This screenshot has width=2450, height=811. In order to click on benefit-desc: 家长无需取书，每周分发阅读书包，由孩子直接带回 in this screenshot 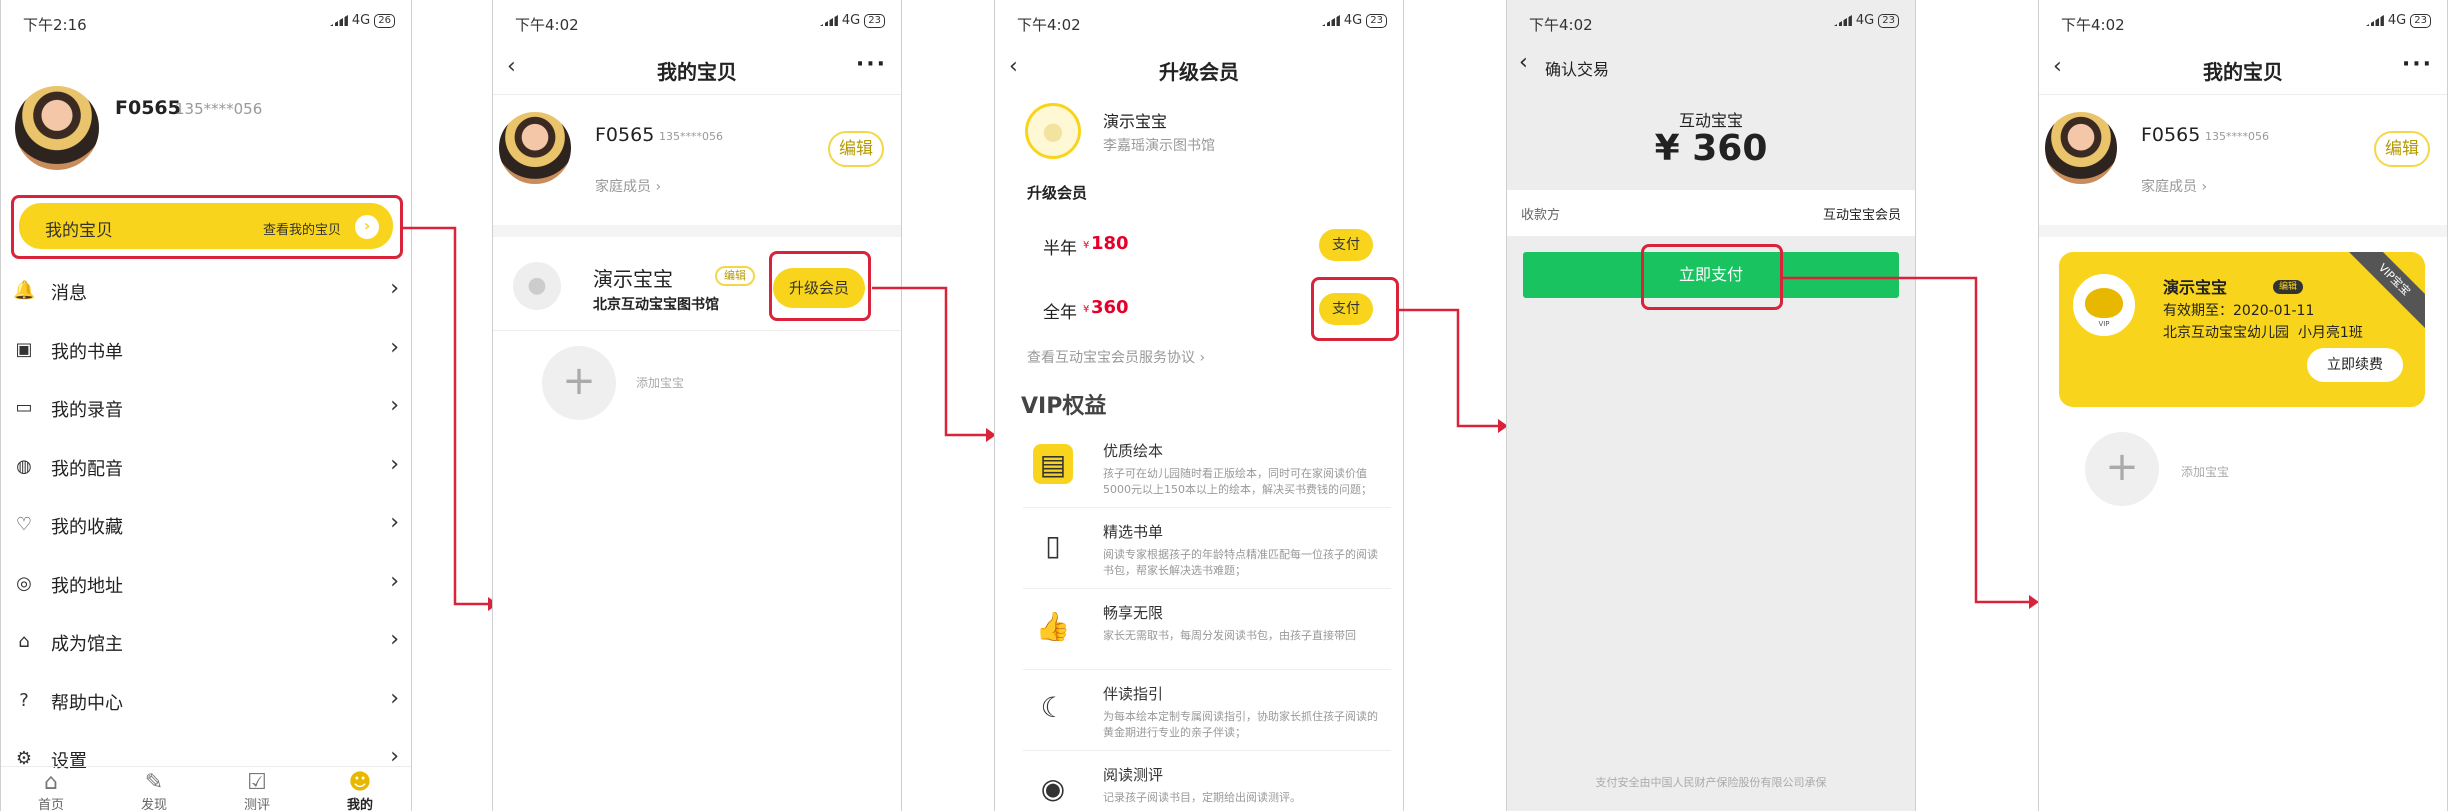, I will do `click(1229, 635)`.